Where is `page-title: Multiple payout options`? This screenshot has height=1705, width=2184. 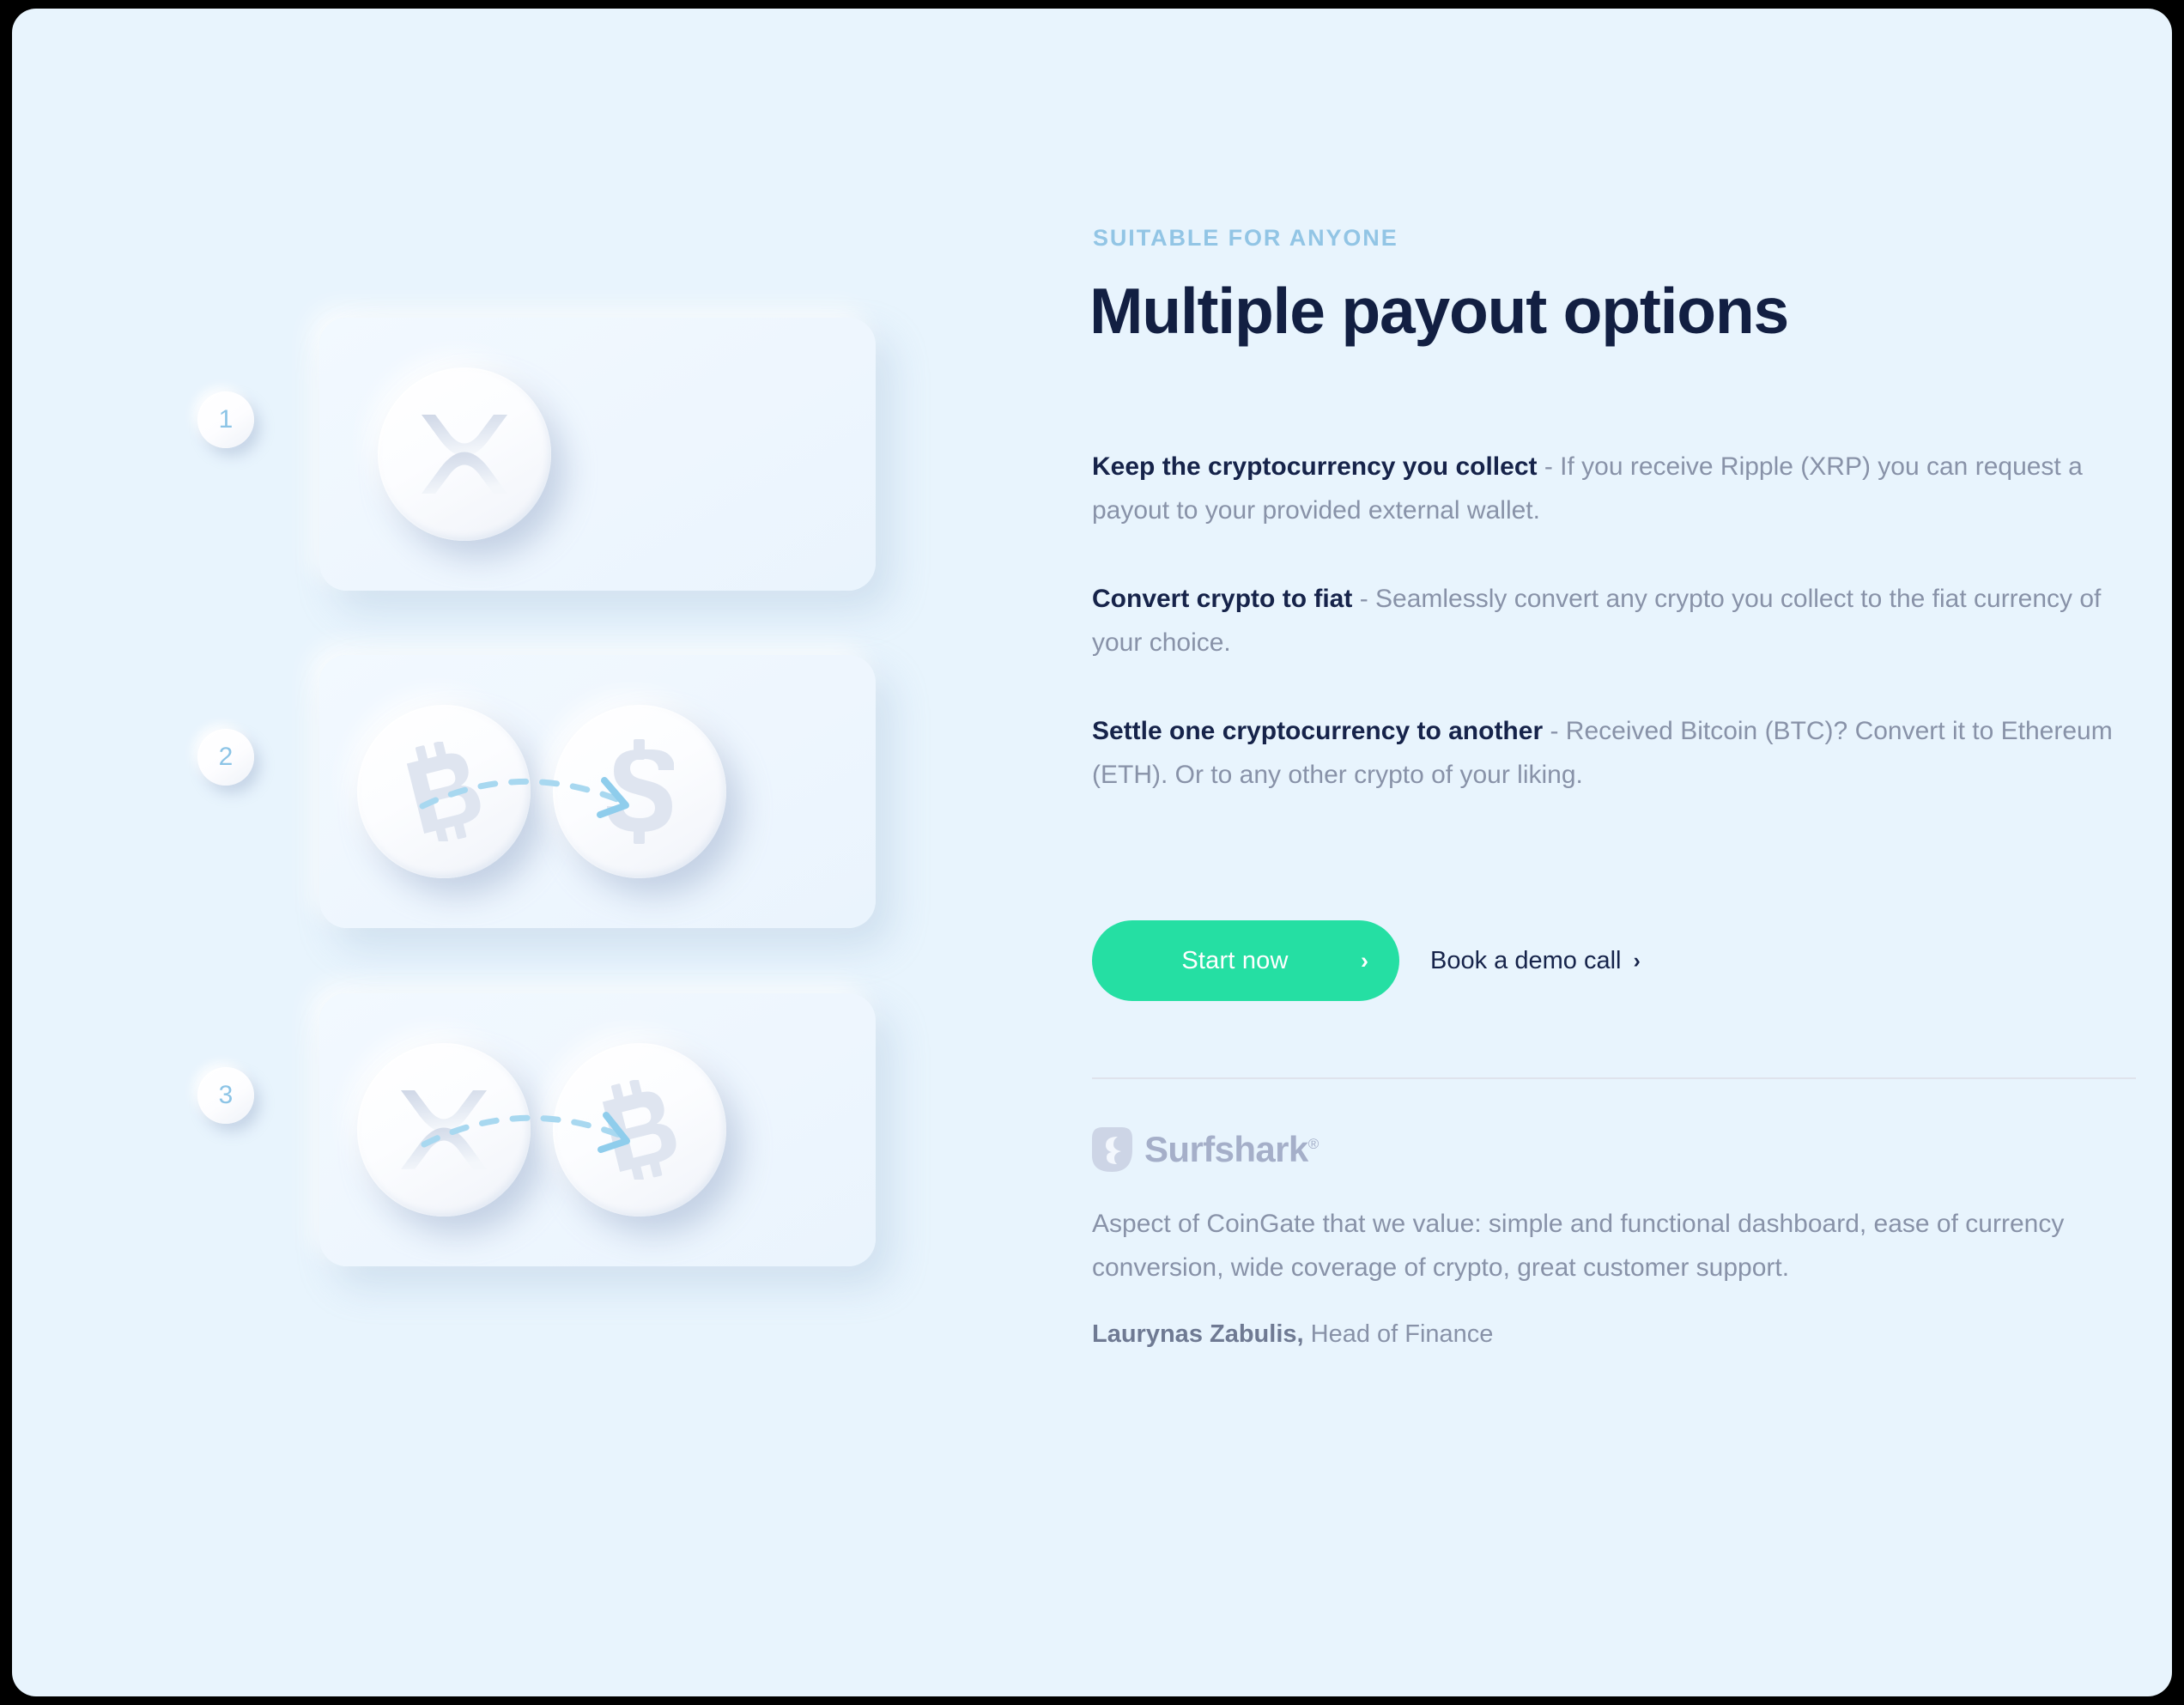
page-title: Multiple payout options is located at coordinates (1439, 311).